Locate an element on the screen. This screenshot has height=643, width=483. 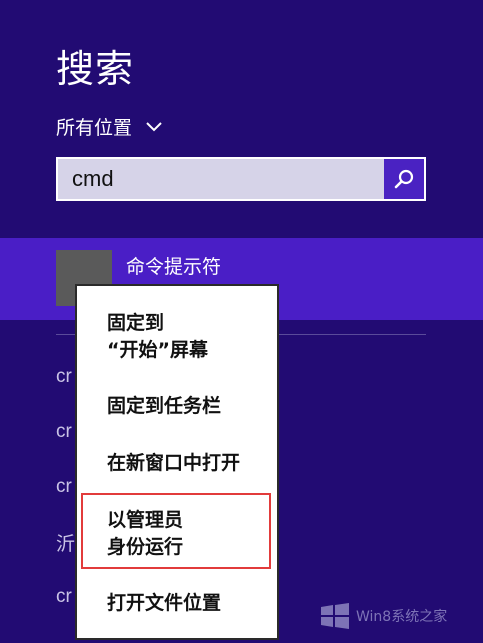
watermark: Win8系统之家 is located at coordinates (383, 616).